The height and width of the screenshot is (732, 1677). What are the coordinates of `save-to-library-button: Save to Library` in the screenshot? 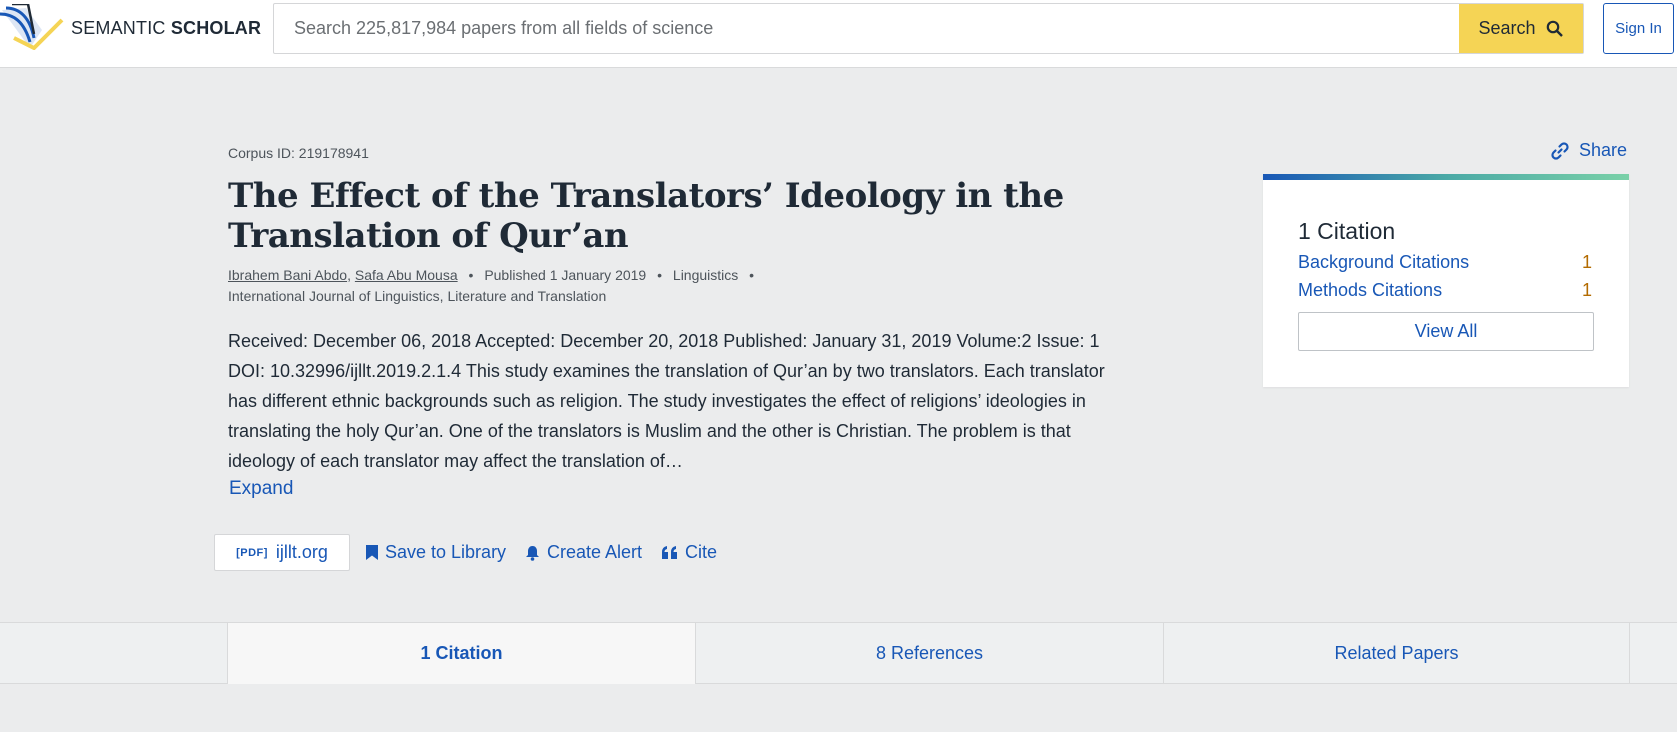 It's located at (436, 552).